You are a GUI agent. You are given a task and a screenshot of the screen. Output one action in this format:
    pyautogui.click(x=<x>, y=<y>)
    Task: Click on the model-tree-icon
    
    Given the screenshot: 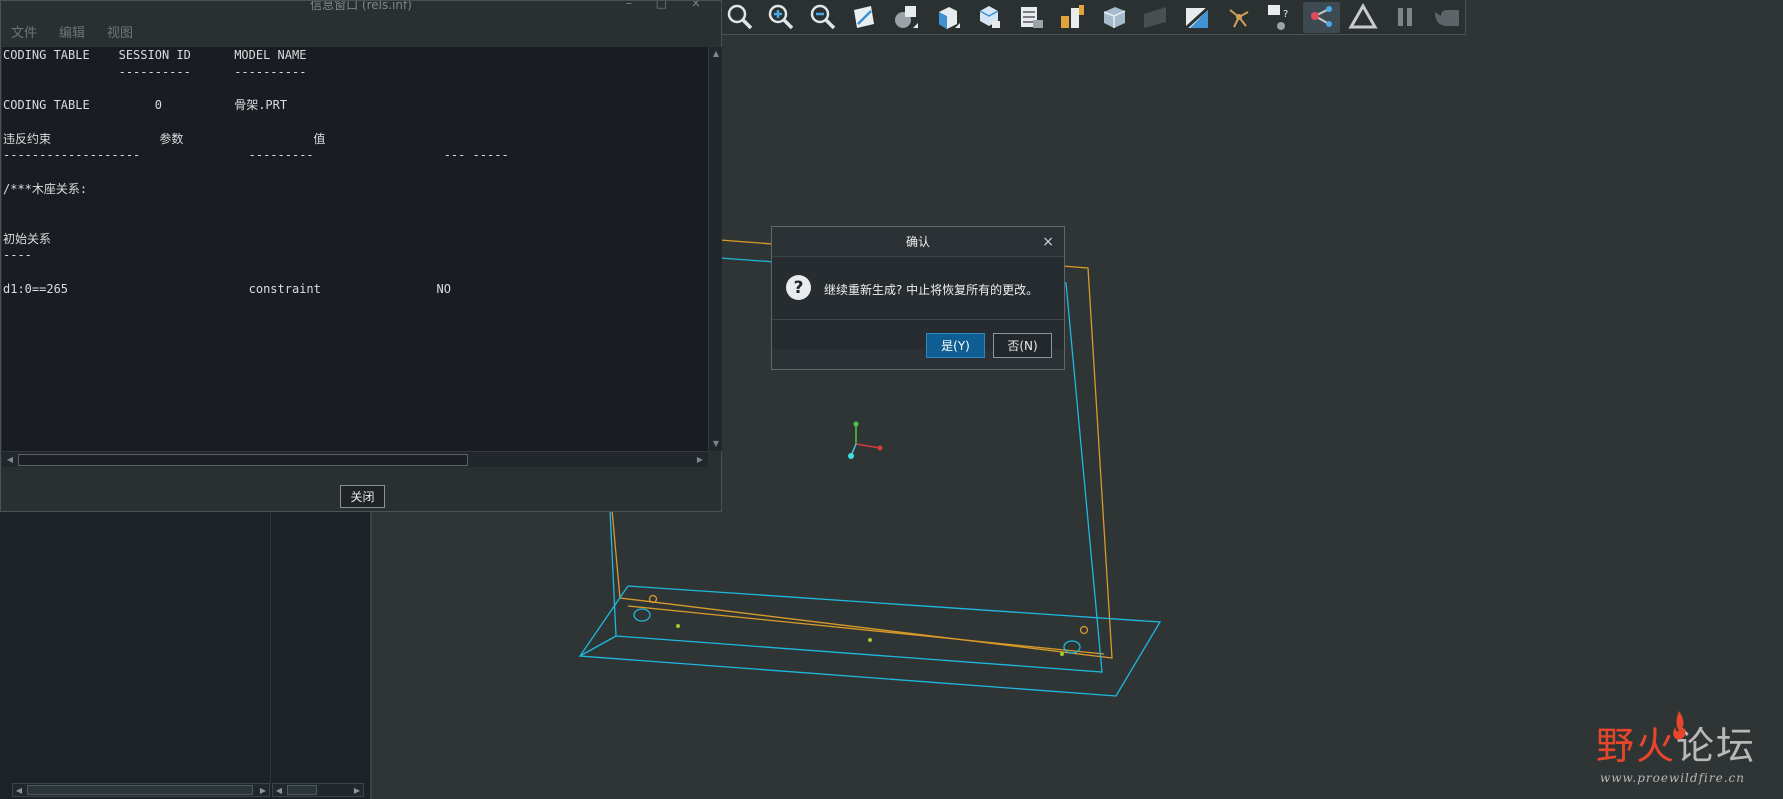 What is the action you would take?
    pyautogui.click(x=1321, y=17)
    